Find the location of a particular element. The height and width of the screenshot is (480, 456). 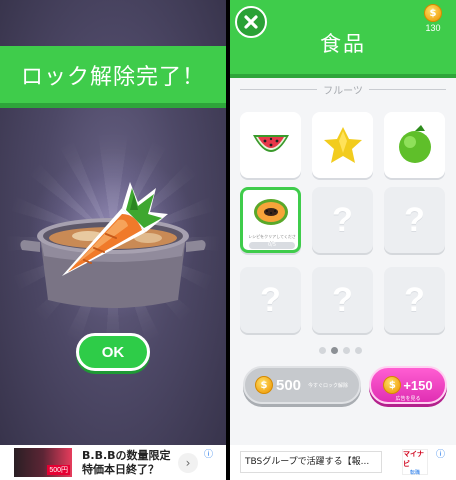

watermelon-icon is located at coordinates (270, 143).